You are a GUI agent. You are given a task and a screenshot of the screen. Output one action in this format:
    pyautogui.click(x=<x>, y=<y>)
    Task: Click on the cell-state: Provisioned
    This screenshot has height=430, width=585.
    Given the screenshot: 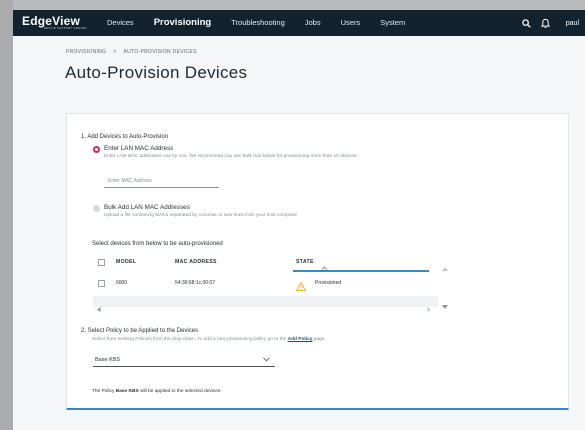 What is the action you would take?
    pyautogui.click(x=328, y=283)
    